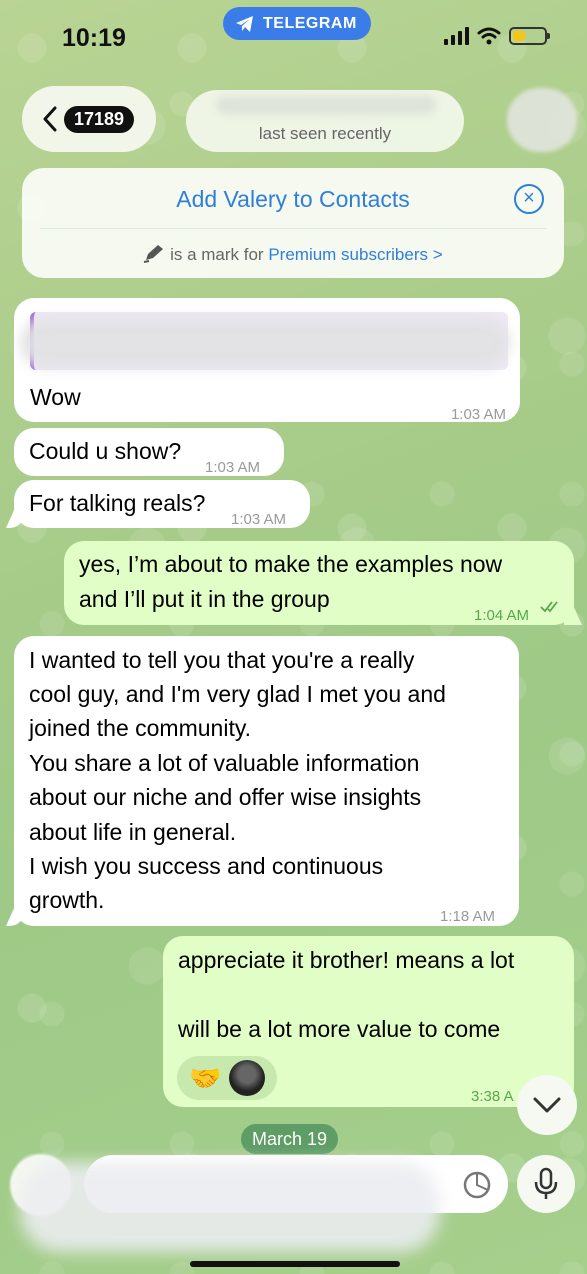 The width and height of the screenshot is (587, 1274). What do you see at coordinates (227, 1078) in the screenshot?
I see `reaction-chip: 🤝` at bounding box center [227, 1078].